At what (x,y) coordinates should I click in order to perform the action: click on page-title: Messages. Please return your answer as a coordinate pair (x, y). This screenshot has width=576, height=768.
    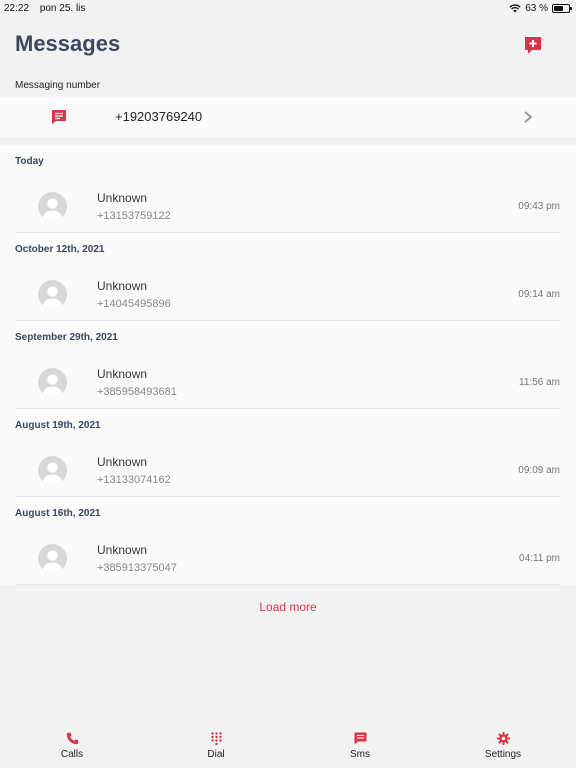
    Looking at the image, I should click on (68, 43).